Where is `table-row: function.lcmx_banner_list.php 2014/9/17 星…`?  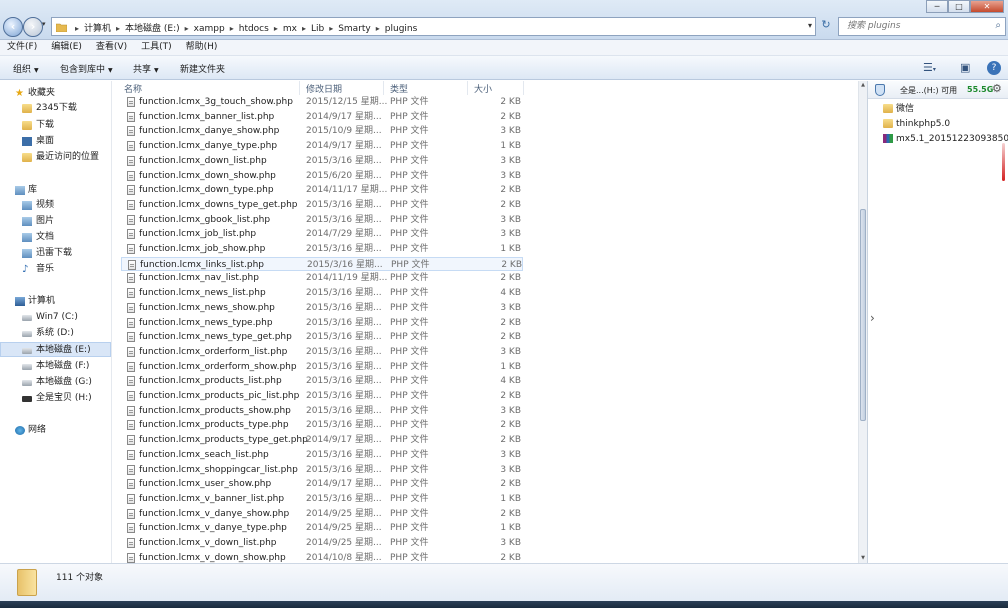 table-row: function.lcmx_banner_list.php 2014/9/17 星… is located at coordinates (322, 117).